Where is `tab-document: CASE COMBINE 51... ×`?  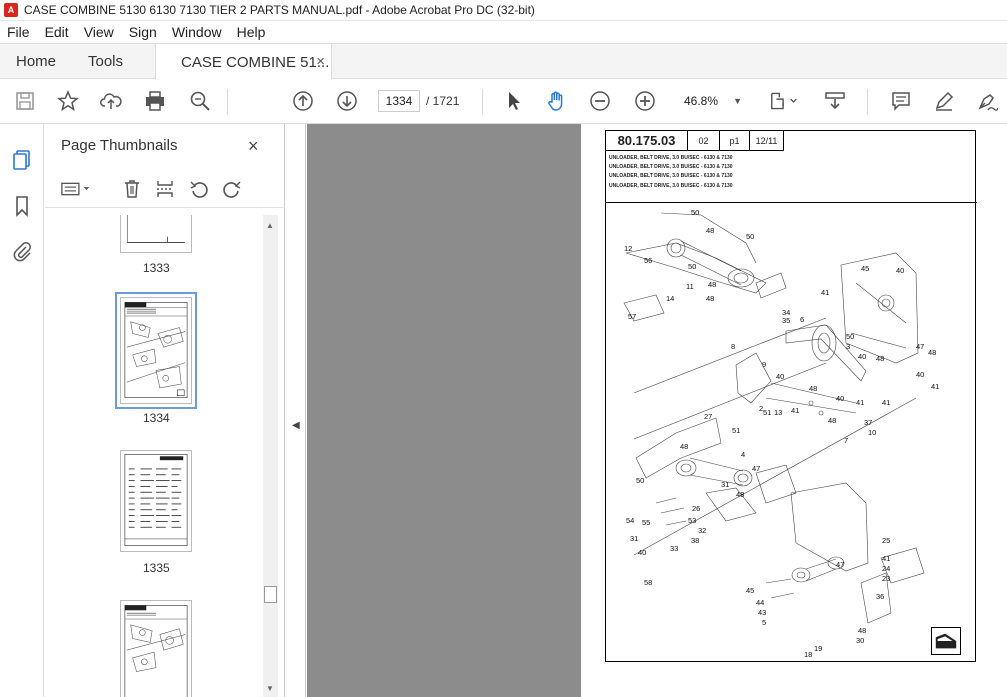
tab-document: CASE COMBINE 51... × is located at coordinates (243, 62).